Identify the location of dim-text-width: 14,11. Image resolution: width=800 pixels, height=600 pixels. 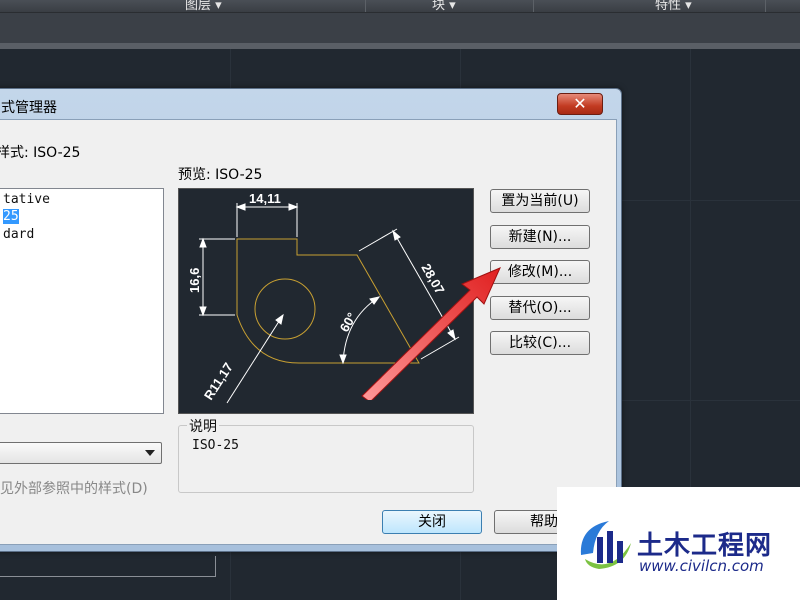
(265, 198).